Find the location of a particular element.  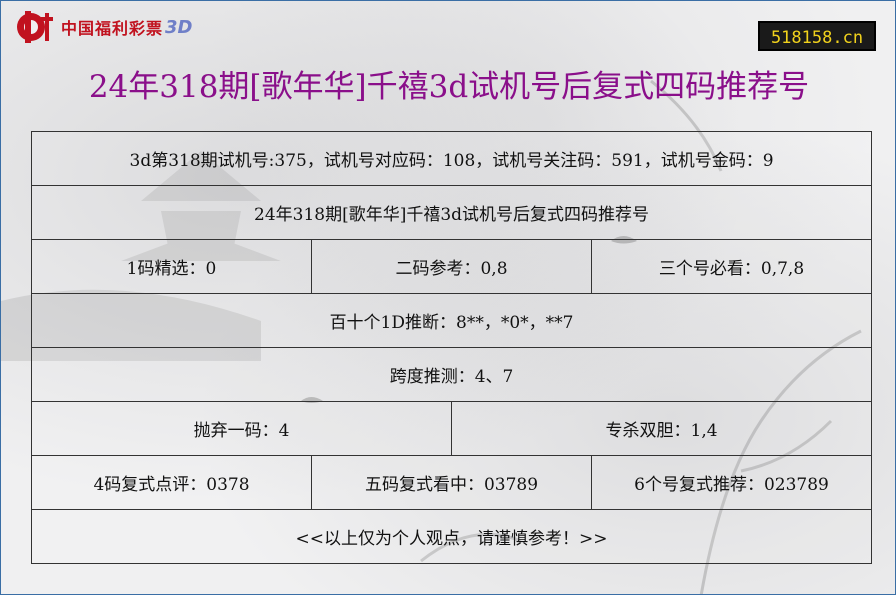

page-title: 24年318期[歌年华]千禧3d试机号后复式四码推荐号 is located at coordinates (449, 87).